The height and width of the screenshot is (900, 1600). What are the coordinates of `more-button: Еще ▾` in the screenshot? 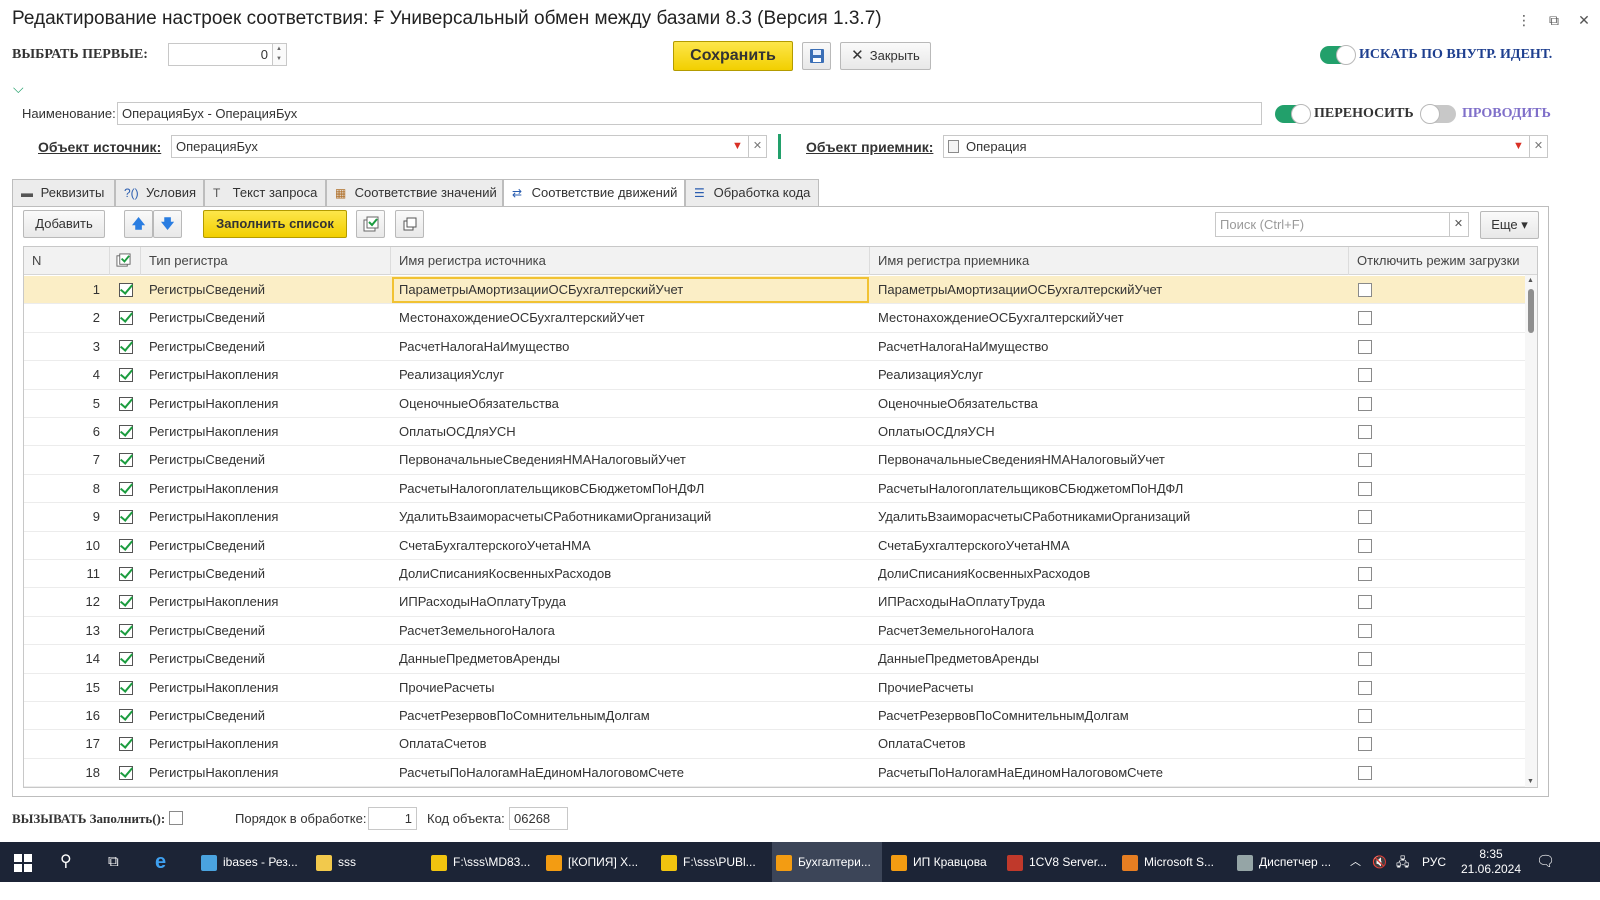 It's located at (1509, 225).